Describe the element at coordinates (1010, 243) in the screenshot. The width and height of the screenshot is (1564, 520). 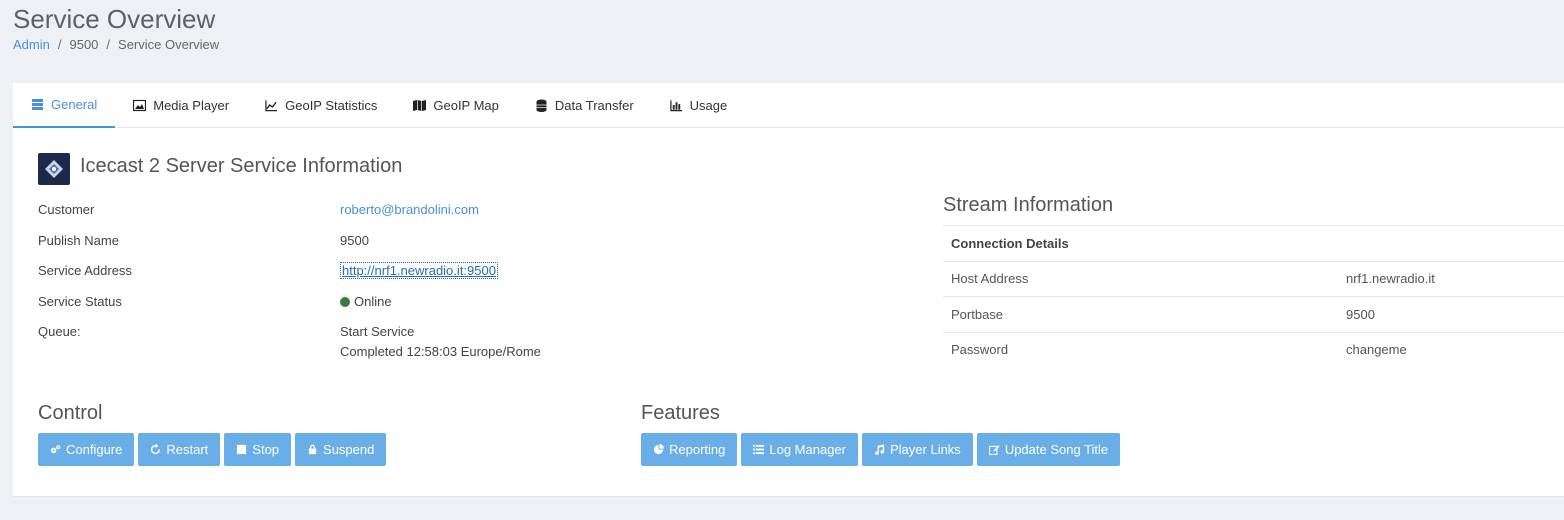
I see `connection-details-header: Connection Details` at that location.